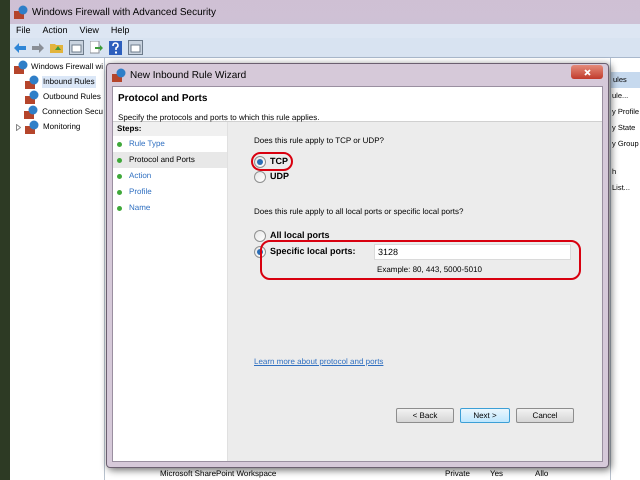 This screenshot has height=480, width=640. What do you see at coordinates (62, 127) in the screenshot?
I see `tree-item: Monitoring` at bounding box center [62, 127].